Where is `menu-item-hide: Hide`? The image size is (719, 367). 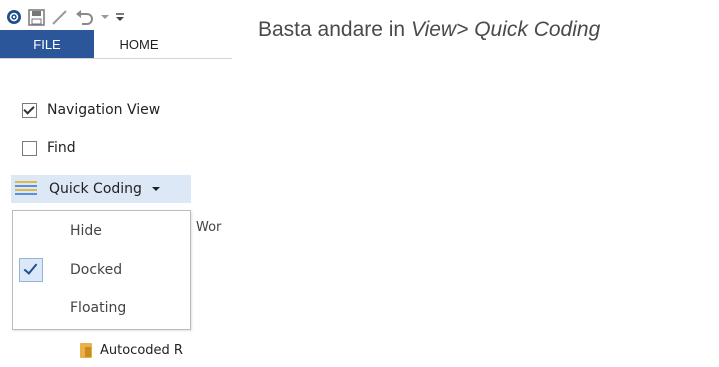 menu-item-hide: Hide is located at coordinates (101, 231).